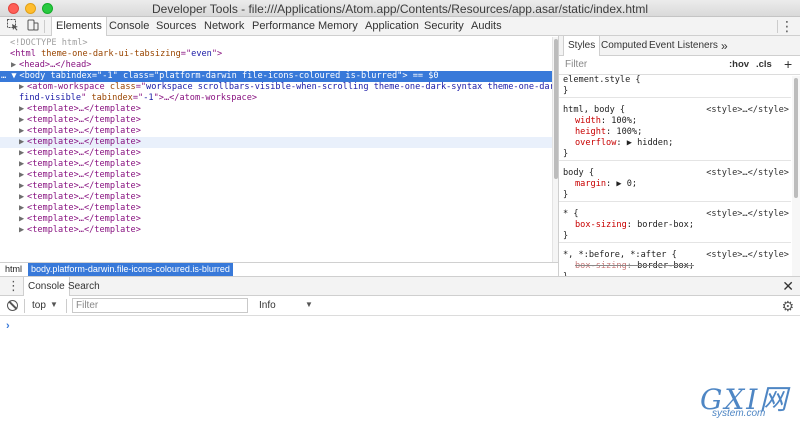 This screenshot has width=800, height=424. I want to click on rule-selector: * {, so click(571, 214).